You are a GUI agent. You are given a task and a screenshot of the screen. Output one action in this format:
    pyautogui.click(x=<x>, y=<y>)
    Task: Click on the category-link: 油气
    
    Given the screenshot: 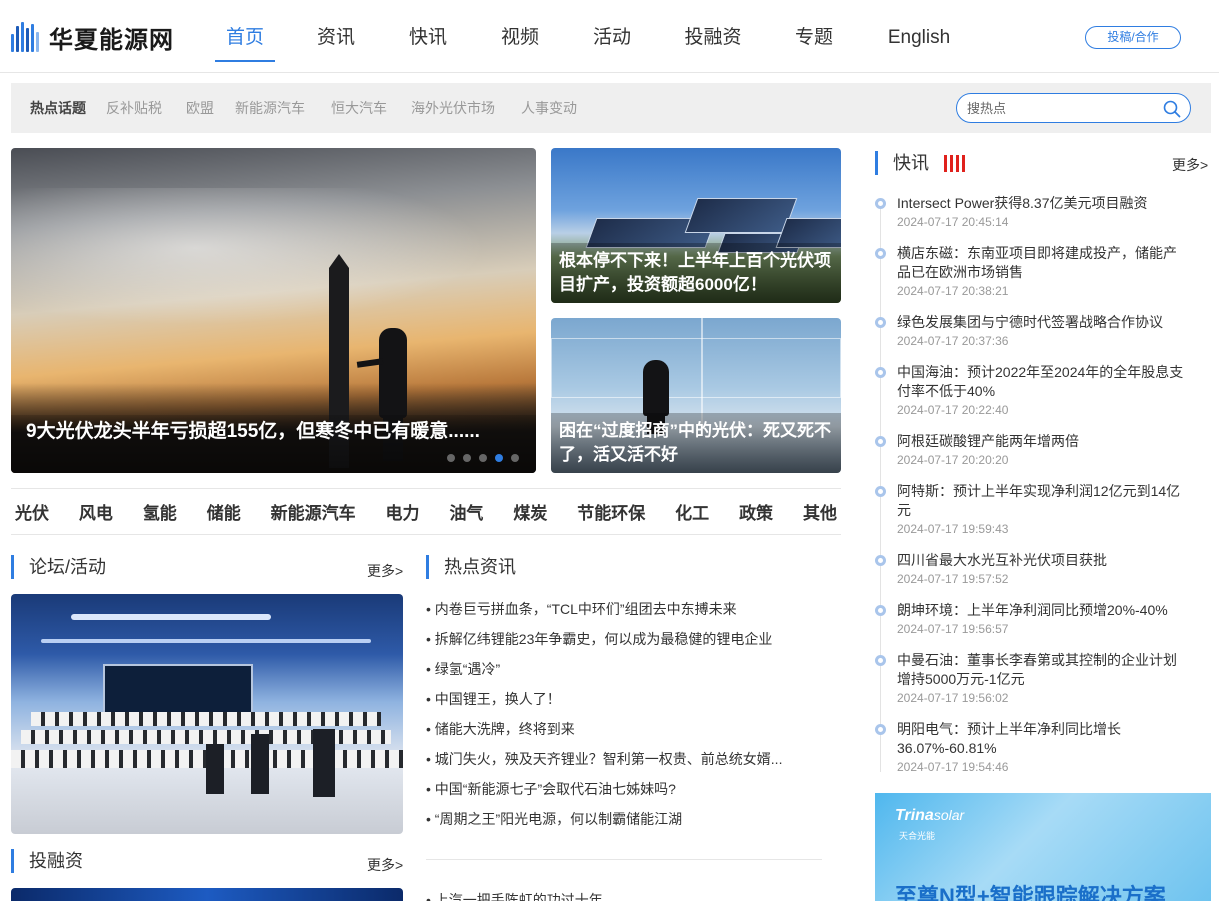 What is the action you would take?
    pyautogui.click(x=466, y=511)
    